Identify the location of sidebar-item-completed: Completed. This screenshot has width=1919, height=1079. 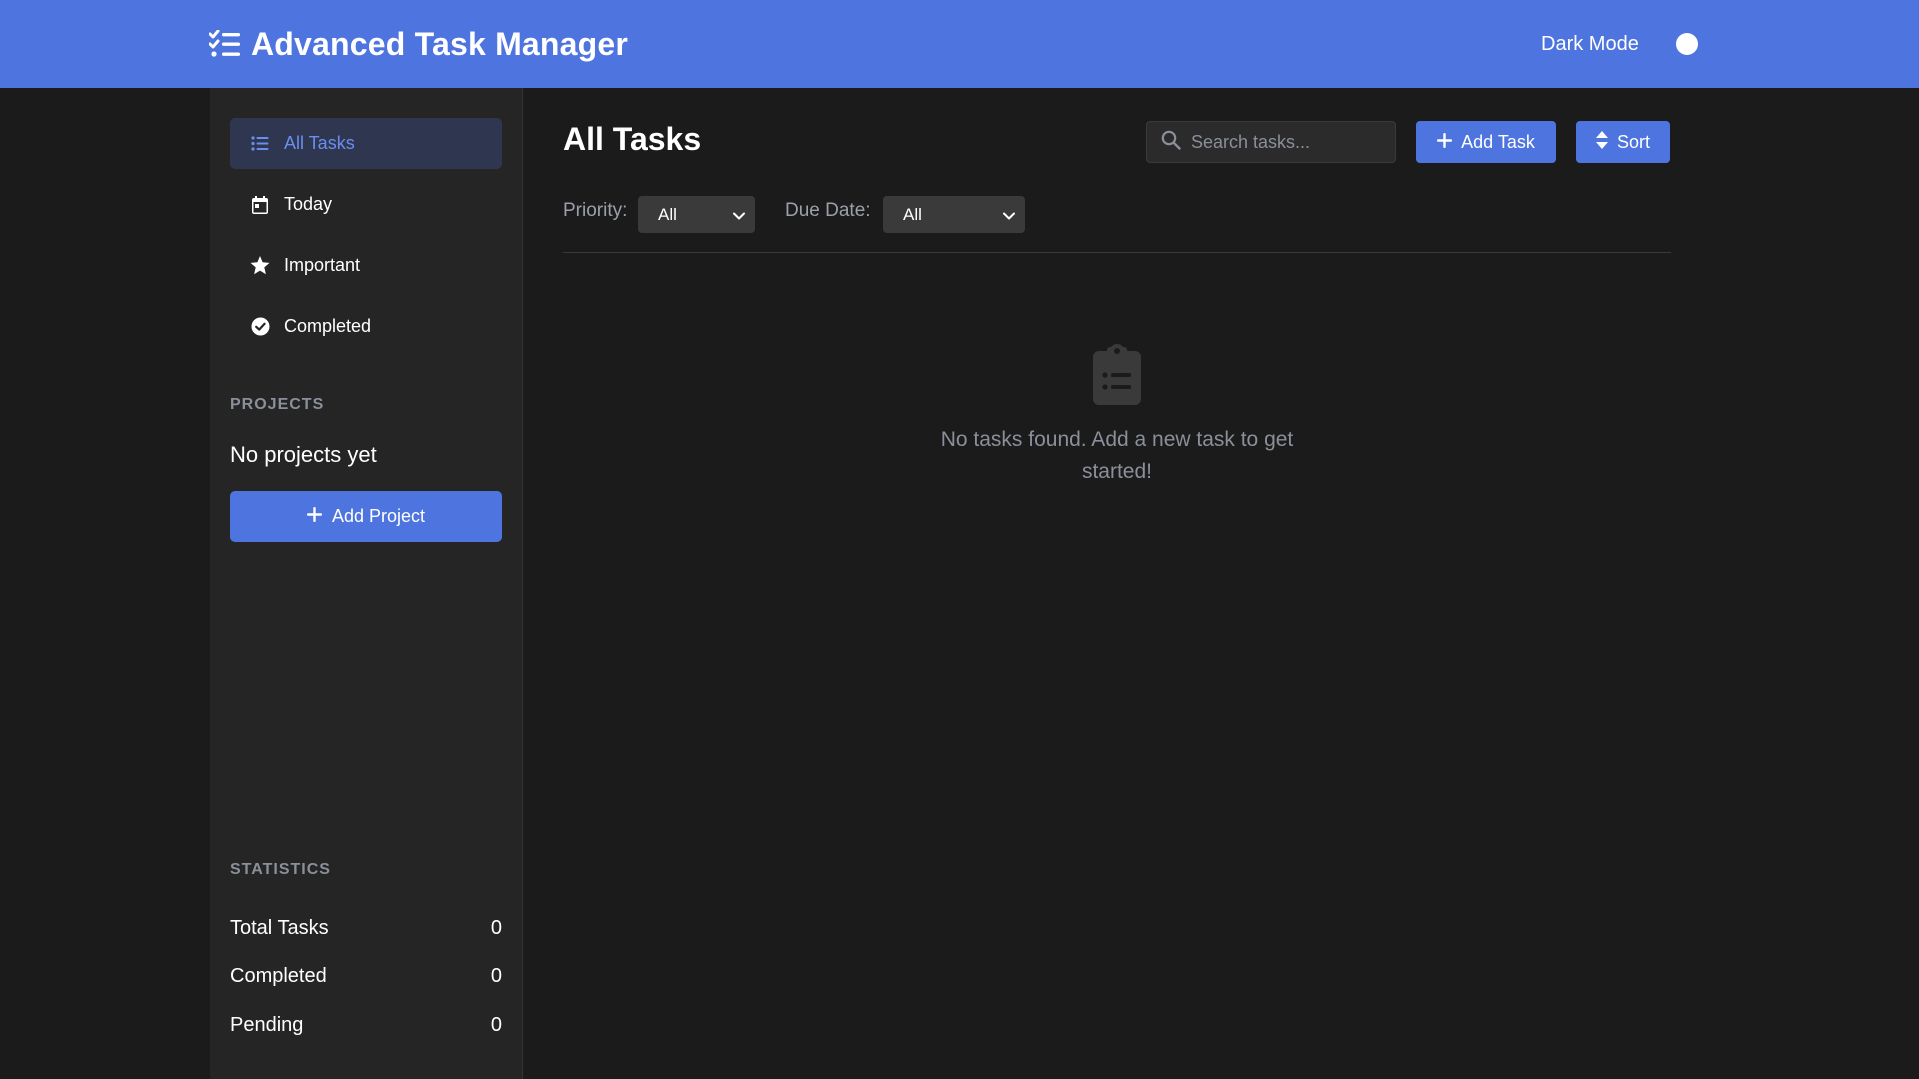
(366, 326).